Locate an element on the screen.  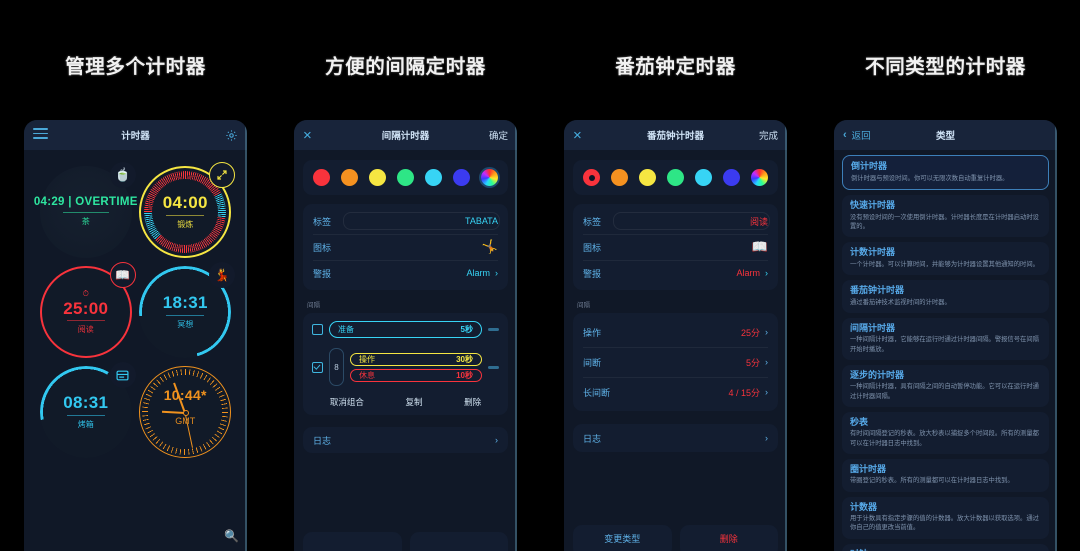
timer-card-gmt-clock: 10:44* GMT is located at coordinates (185, 412).